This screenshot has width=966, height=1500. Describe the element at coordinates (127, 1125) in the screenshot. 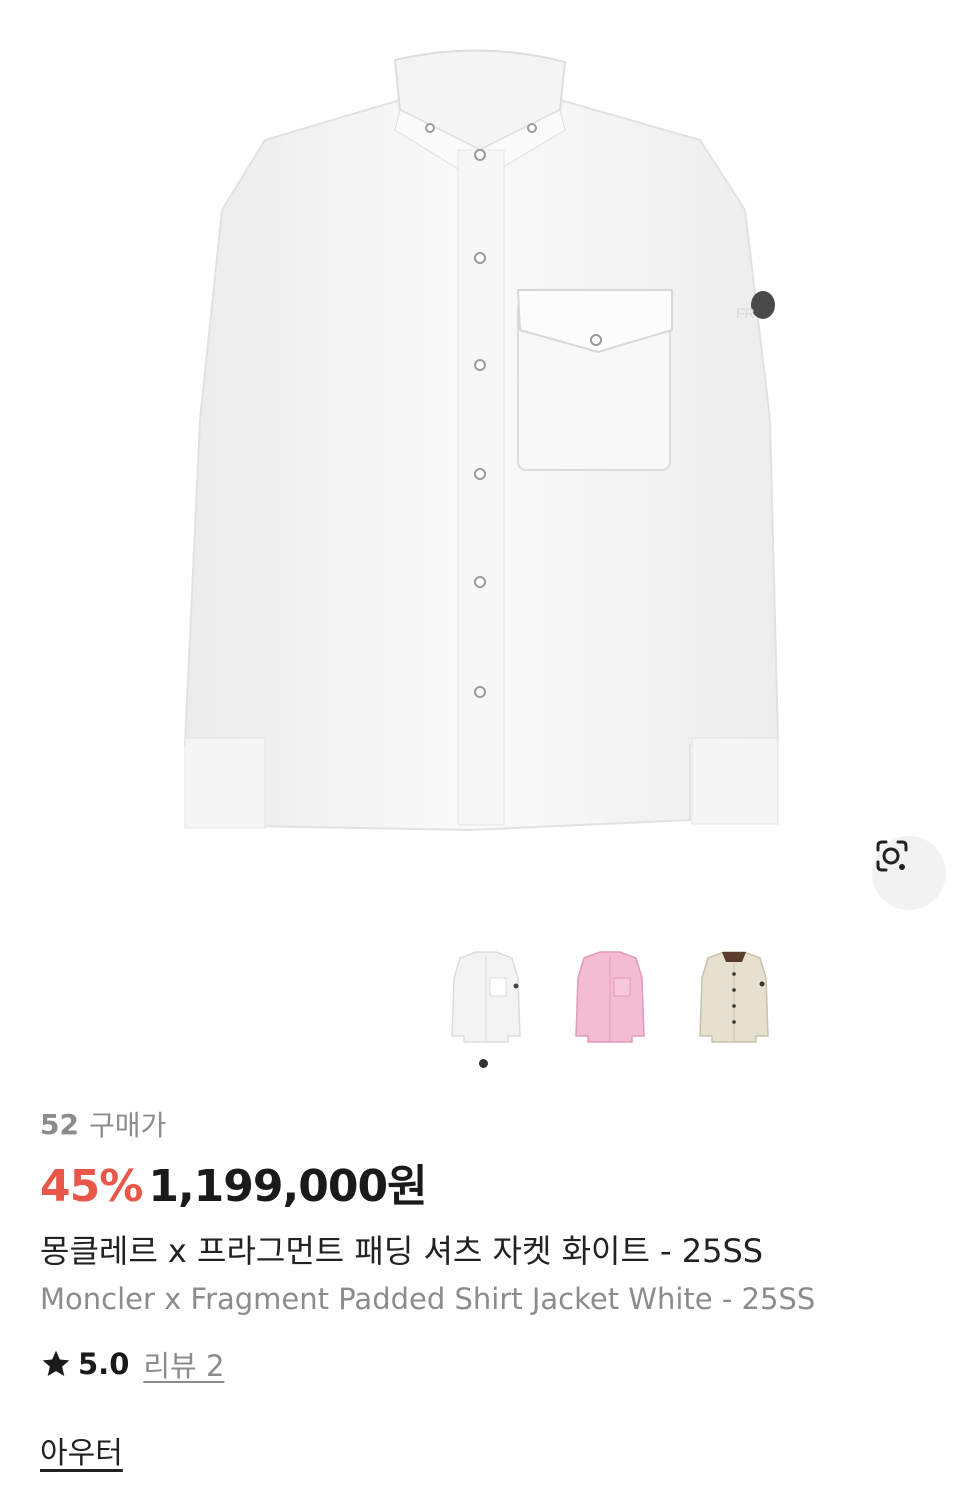

I see `purchase-count-label: 구매가` at that location.